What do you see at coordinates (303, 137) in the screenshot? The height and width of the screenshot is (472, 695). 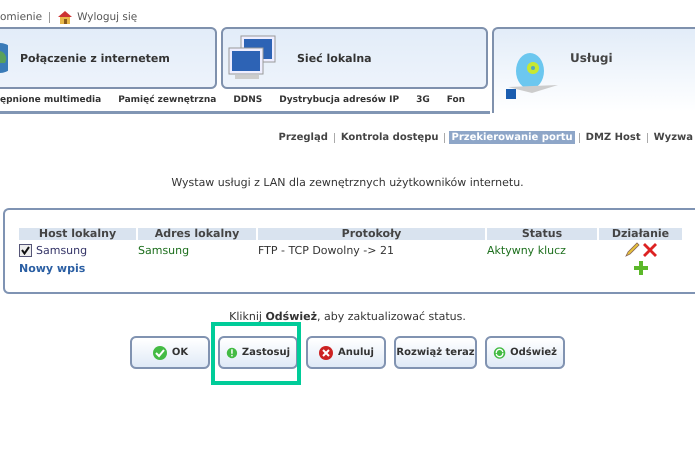 I see `section-tab: Przegląd` at bounding box center [303, 137].